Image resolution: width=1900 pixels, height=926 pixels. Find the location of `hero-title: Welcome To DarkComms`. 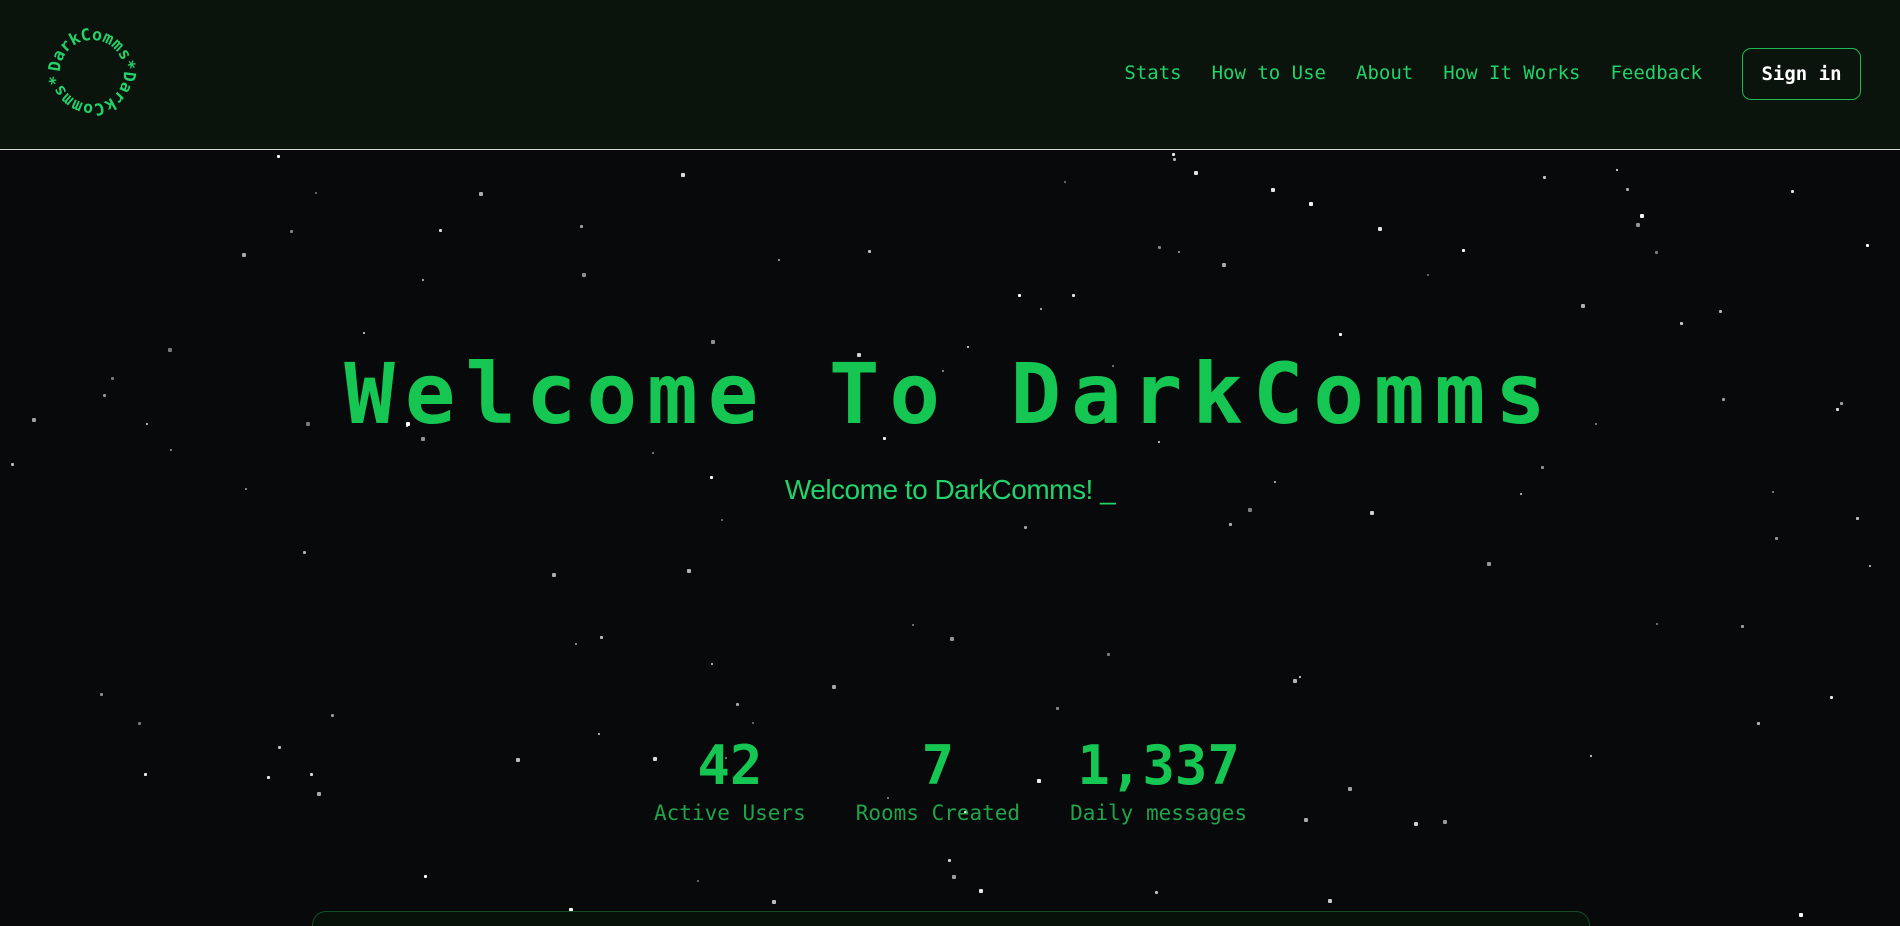

hero-title: Welcome To DarkComms is located at coordinates (950, 394).